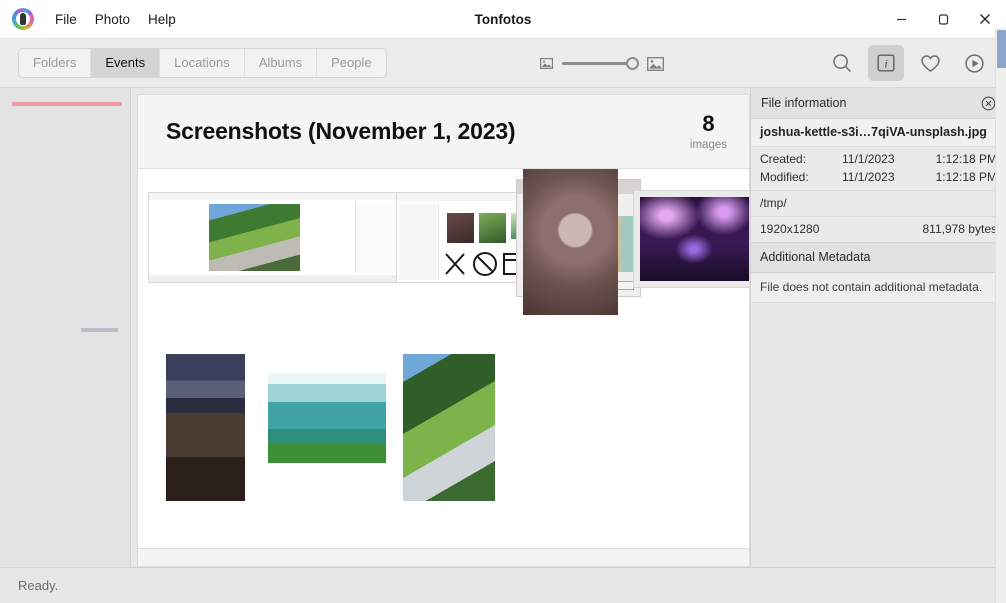 The width and height of the screenshot is (1006, 603). Describe the element at coordinates (868, 177) in the screenshot. I see `modified-date: 11/1/2023` at that location.